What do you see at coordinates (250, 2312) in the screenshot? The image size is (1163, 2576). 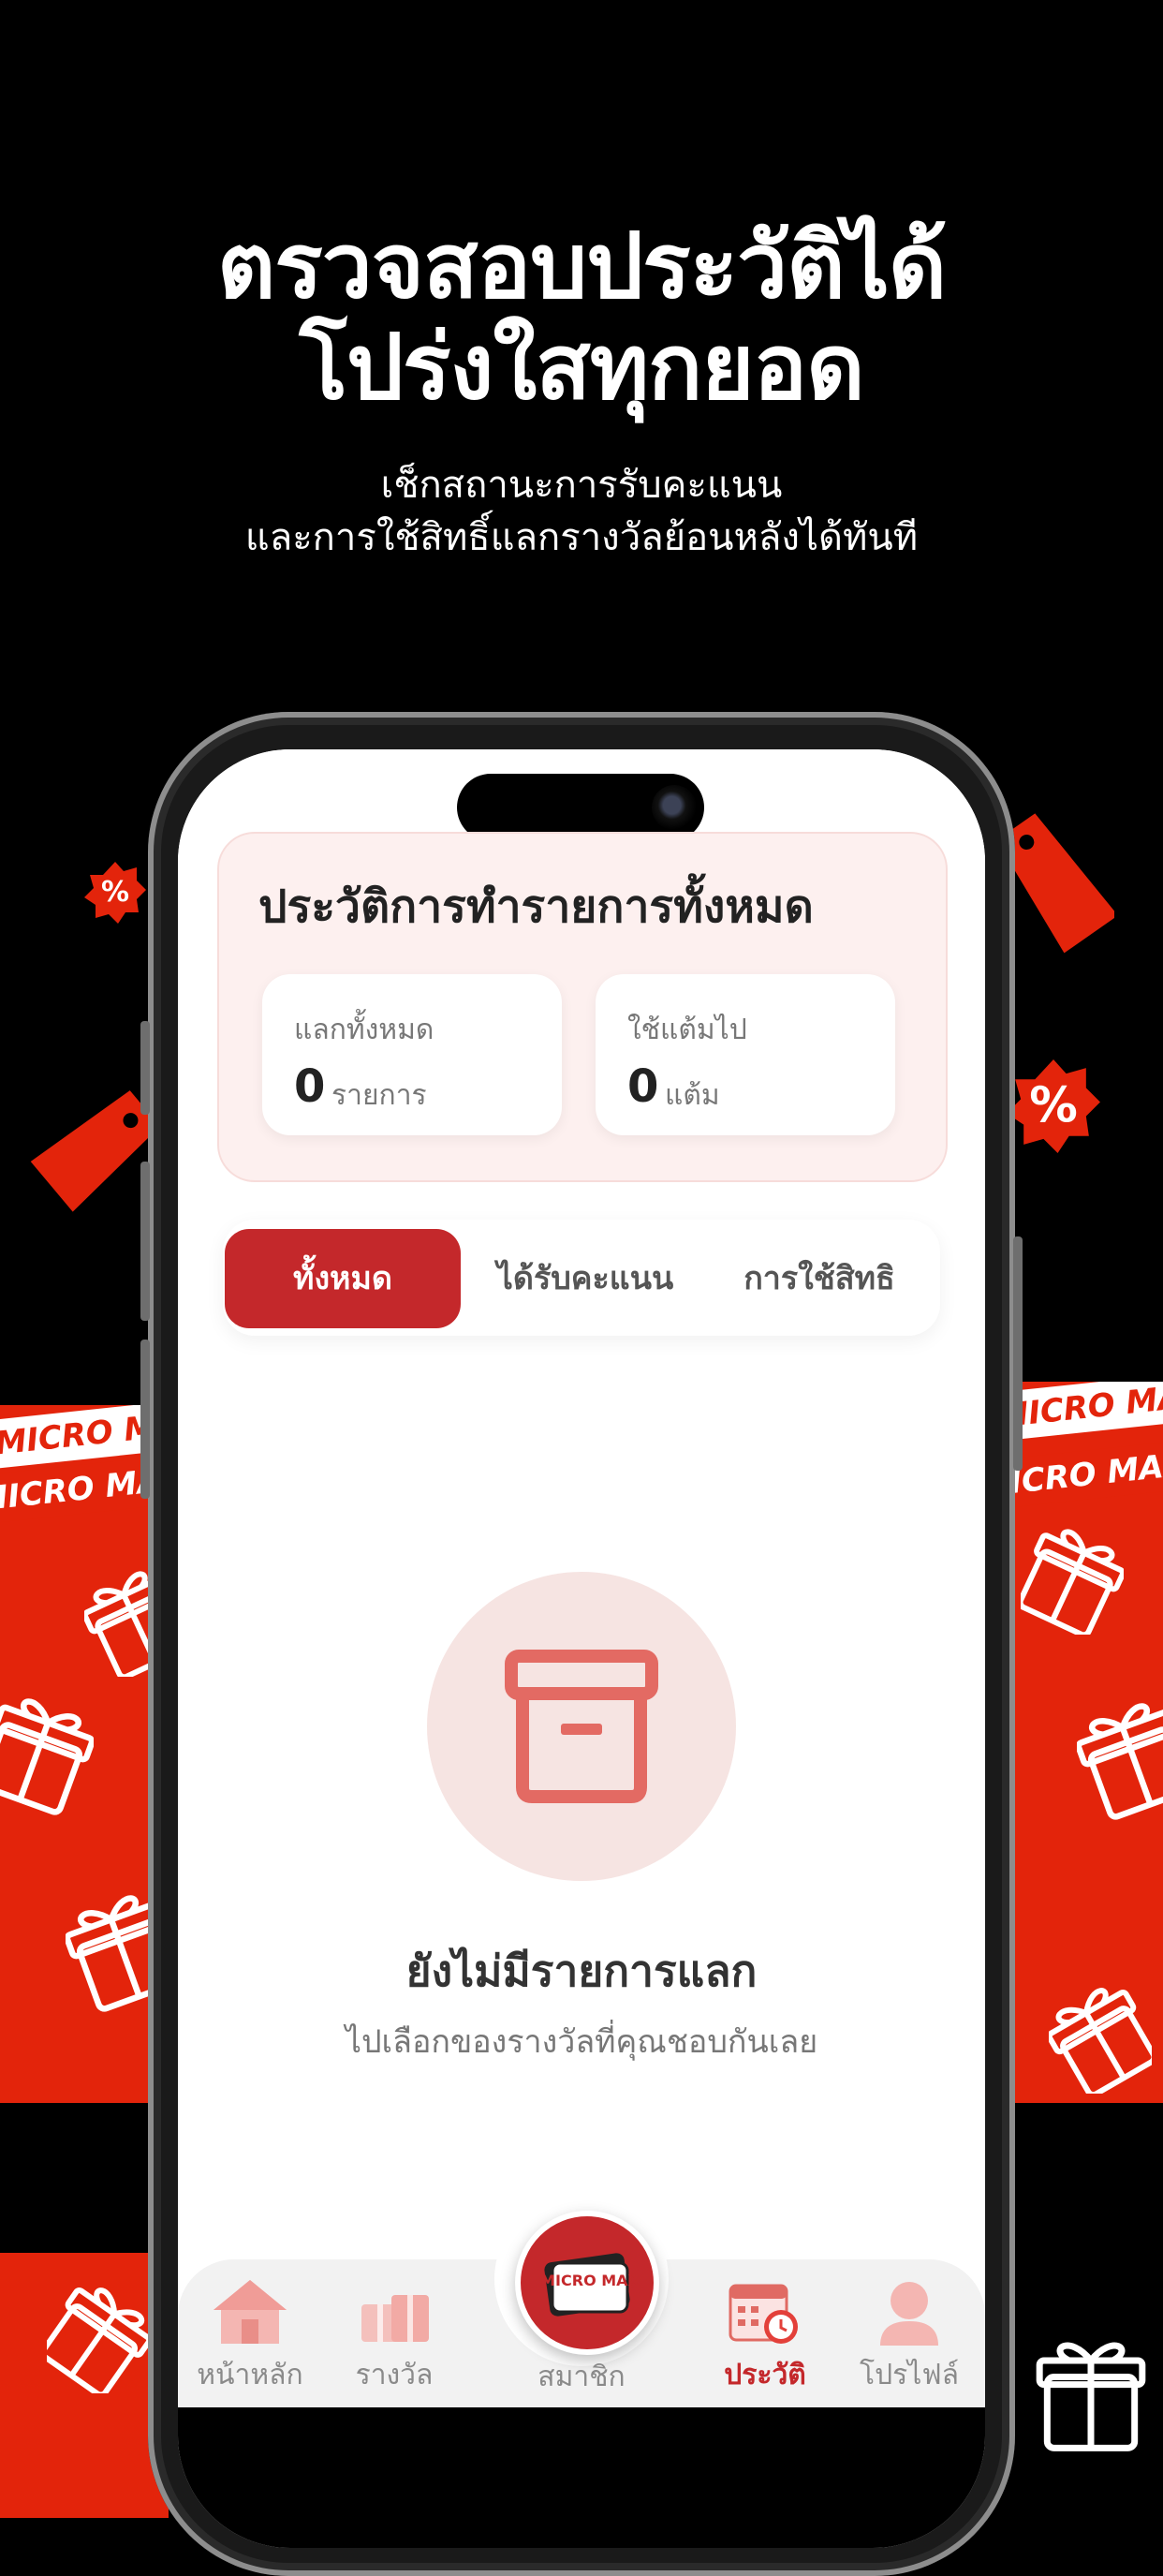 I see `home-icon` at bounding box center [250, 2312].